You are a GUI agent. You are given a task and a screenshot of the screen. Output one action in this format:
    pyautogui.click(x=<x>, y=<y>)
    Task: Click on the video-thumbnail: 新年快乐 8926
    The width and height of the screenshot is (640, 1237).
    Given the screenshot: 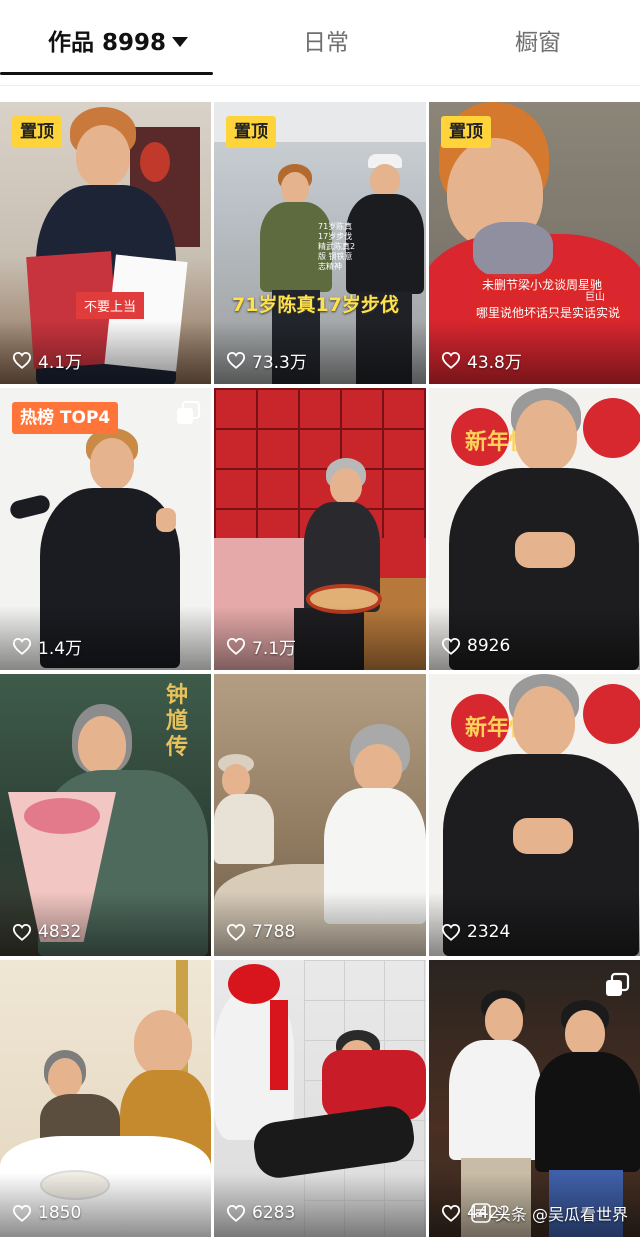 What is the action you would take?
    pyautogui.click(x=534, y=529)
    